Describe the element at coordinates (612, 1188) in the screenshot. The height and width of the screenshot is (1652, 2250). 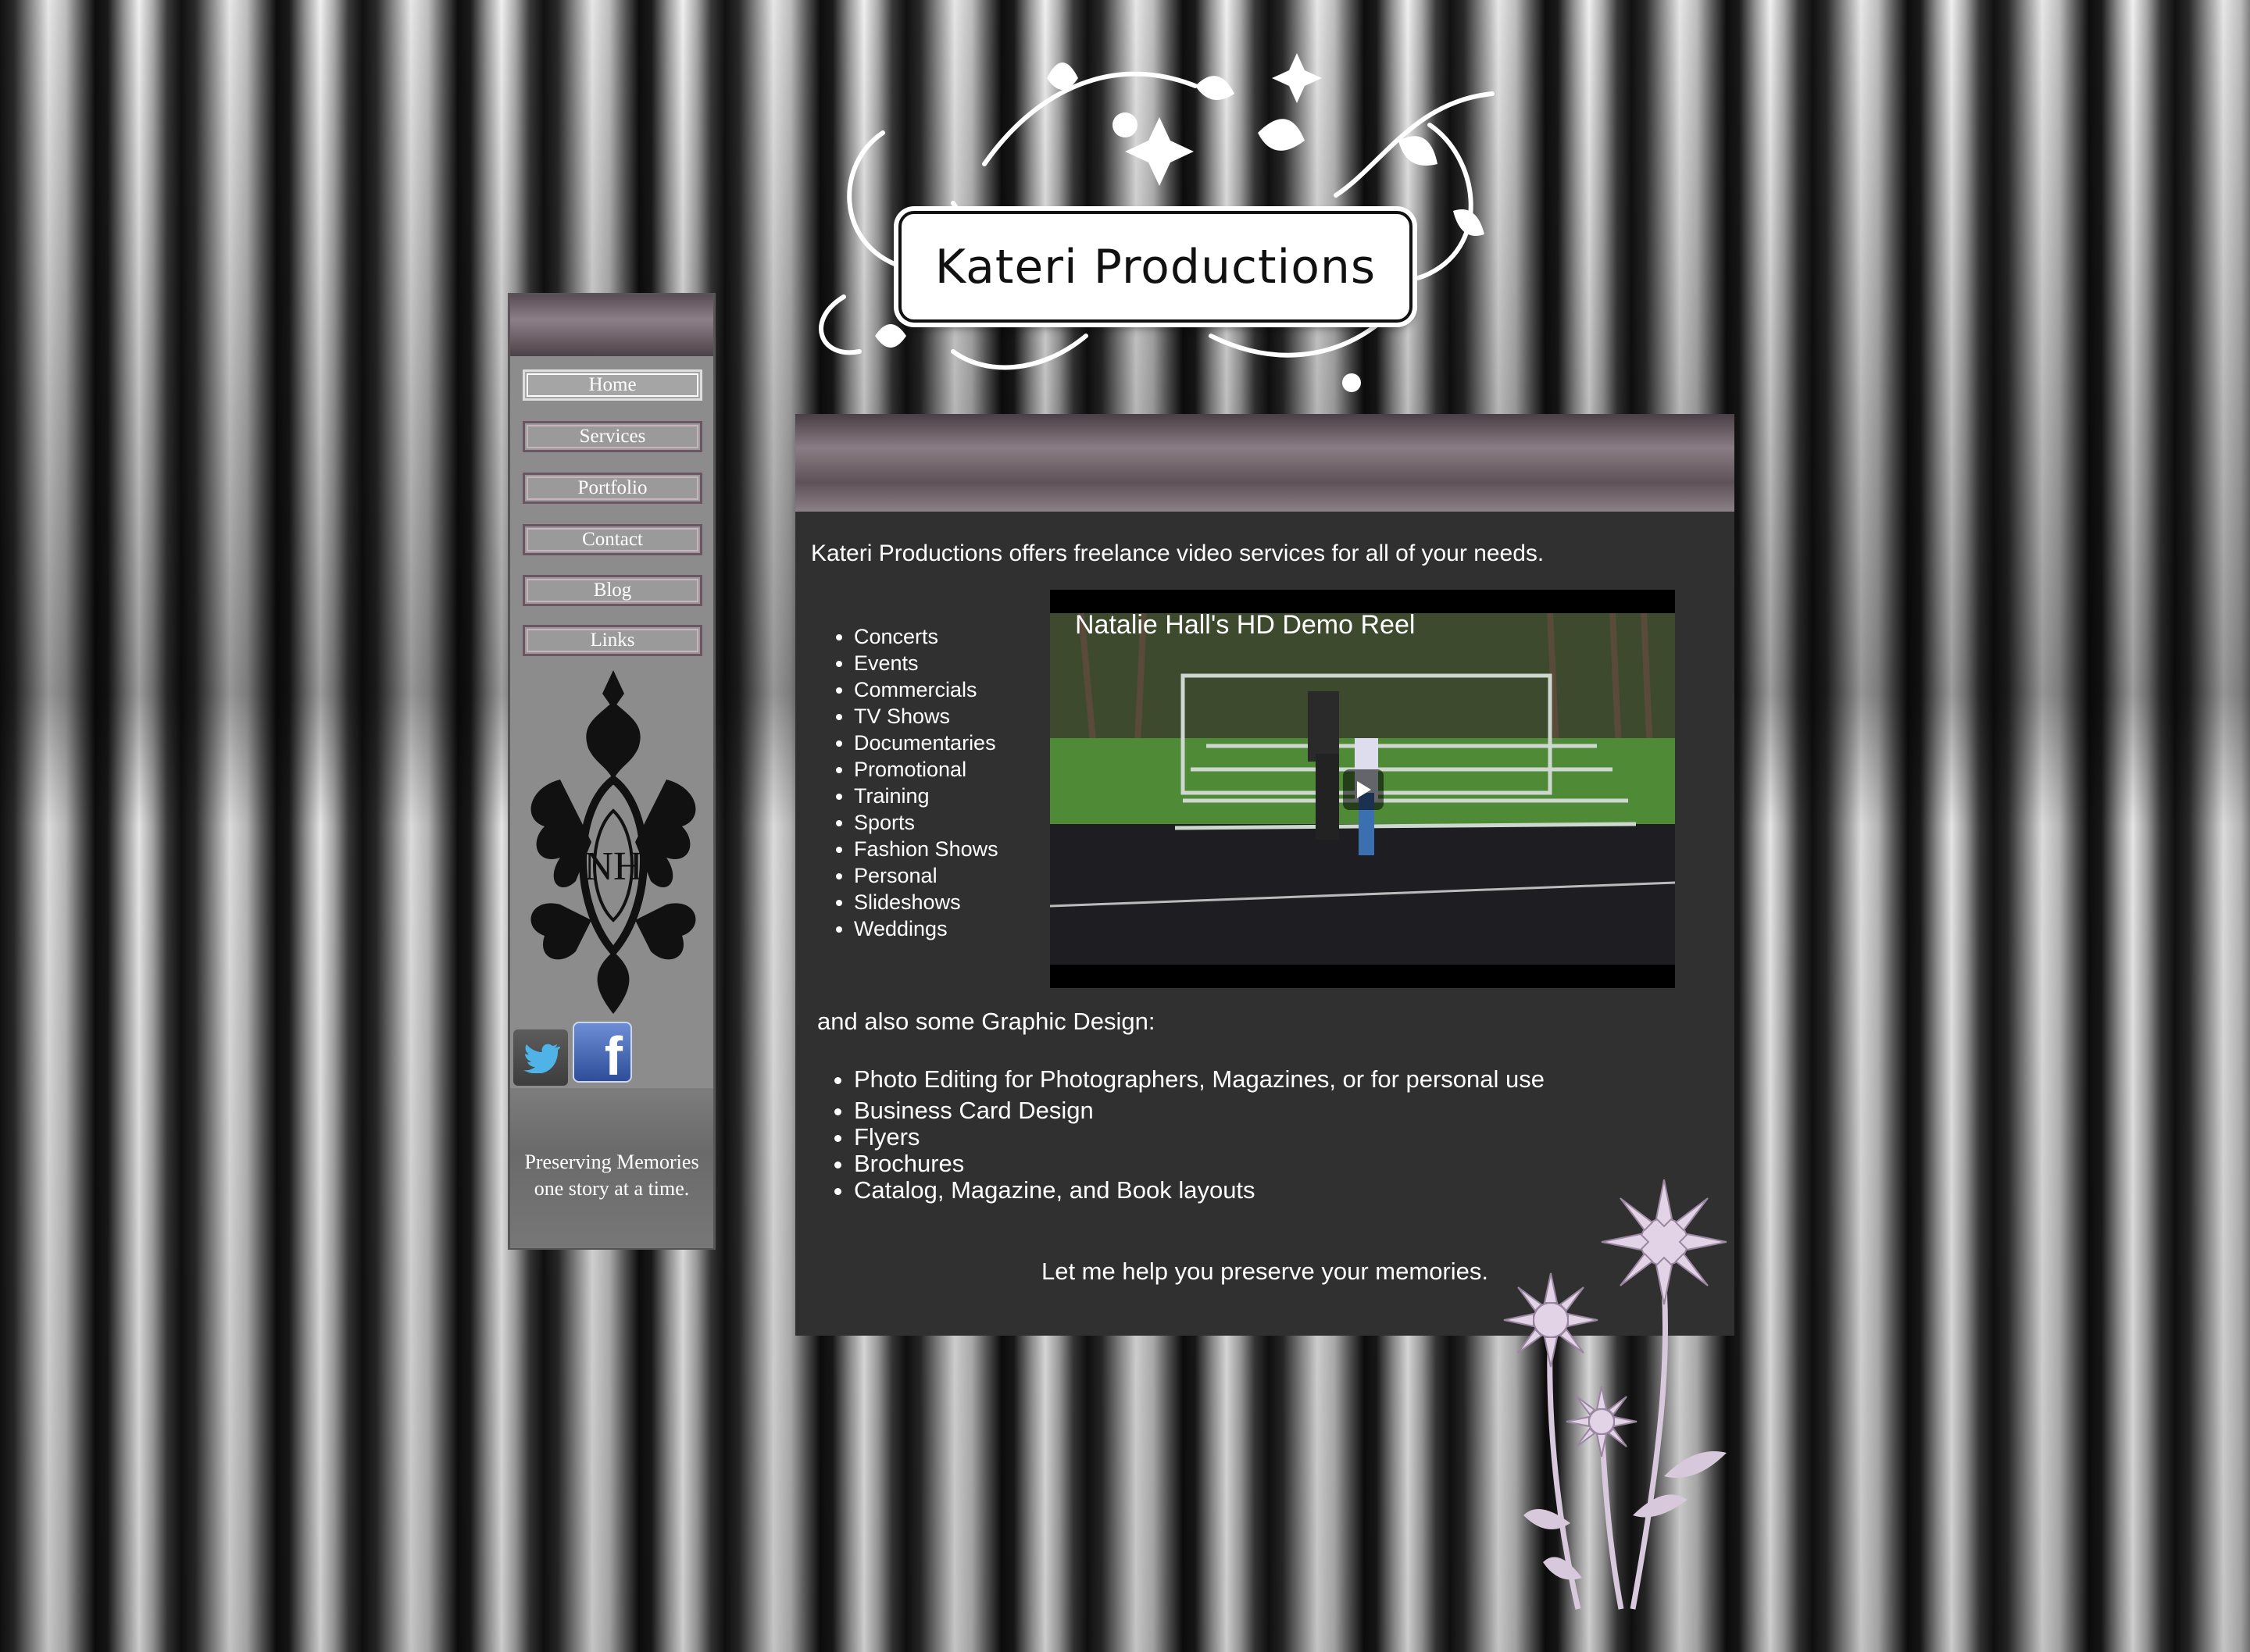
I see `tagline-line-2: one story at a time.` at that location.